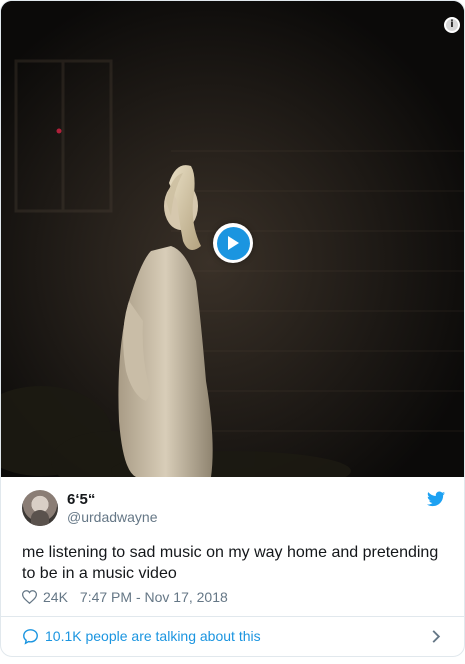 The image size is (465, 664). I want to click on speech-bubble-icon, so click(30, 637).